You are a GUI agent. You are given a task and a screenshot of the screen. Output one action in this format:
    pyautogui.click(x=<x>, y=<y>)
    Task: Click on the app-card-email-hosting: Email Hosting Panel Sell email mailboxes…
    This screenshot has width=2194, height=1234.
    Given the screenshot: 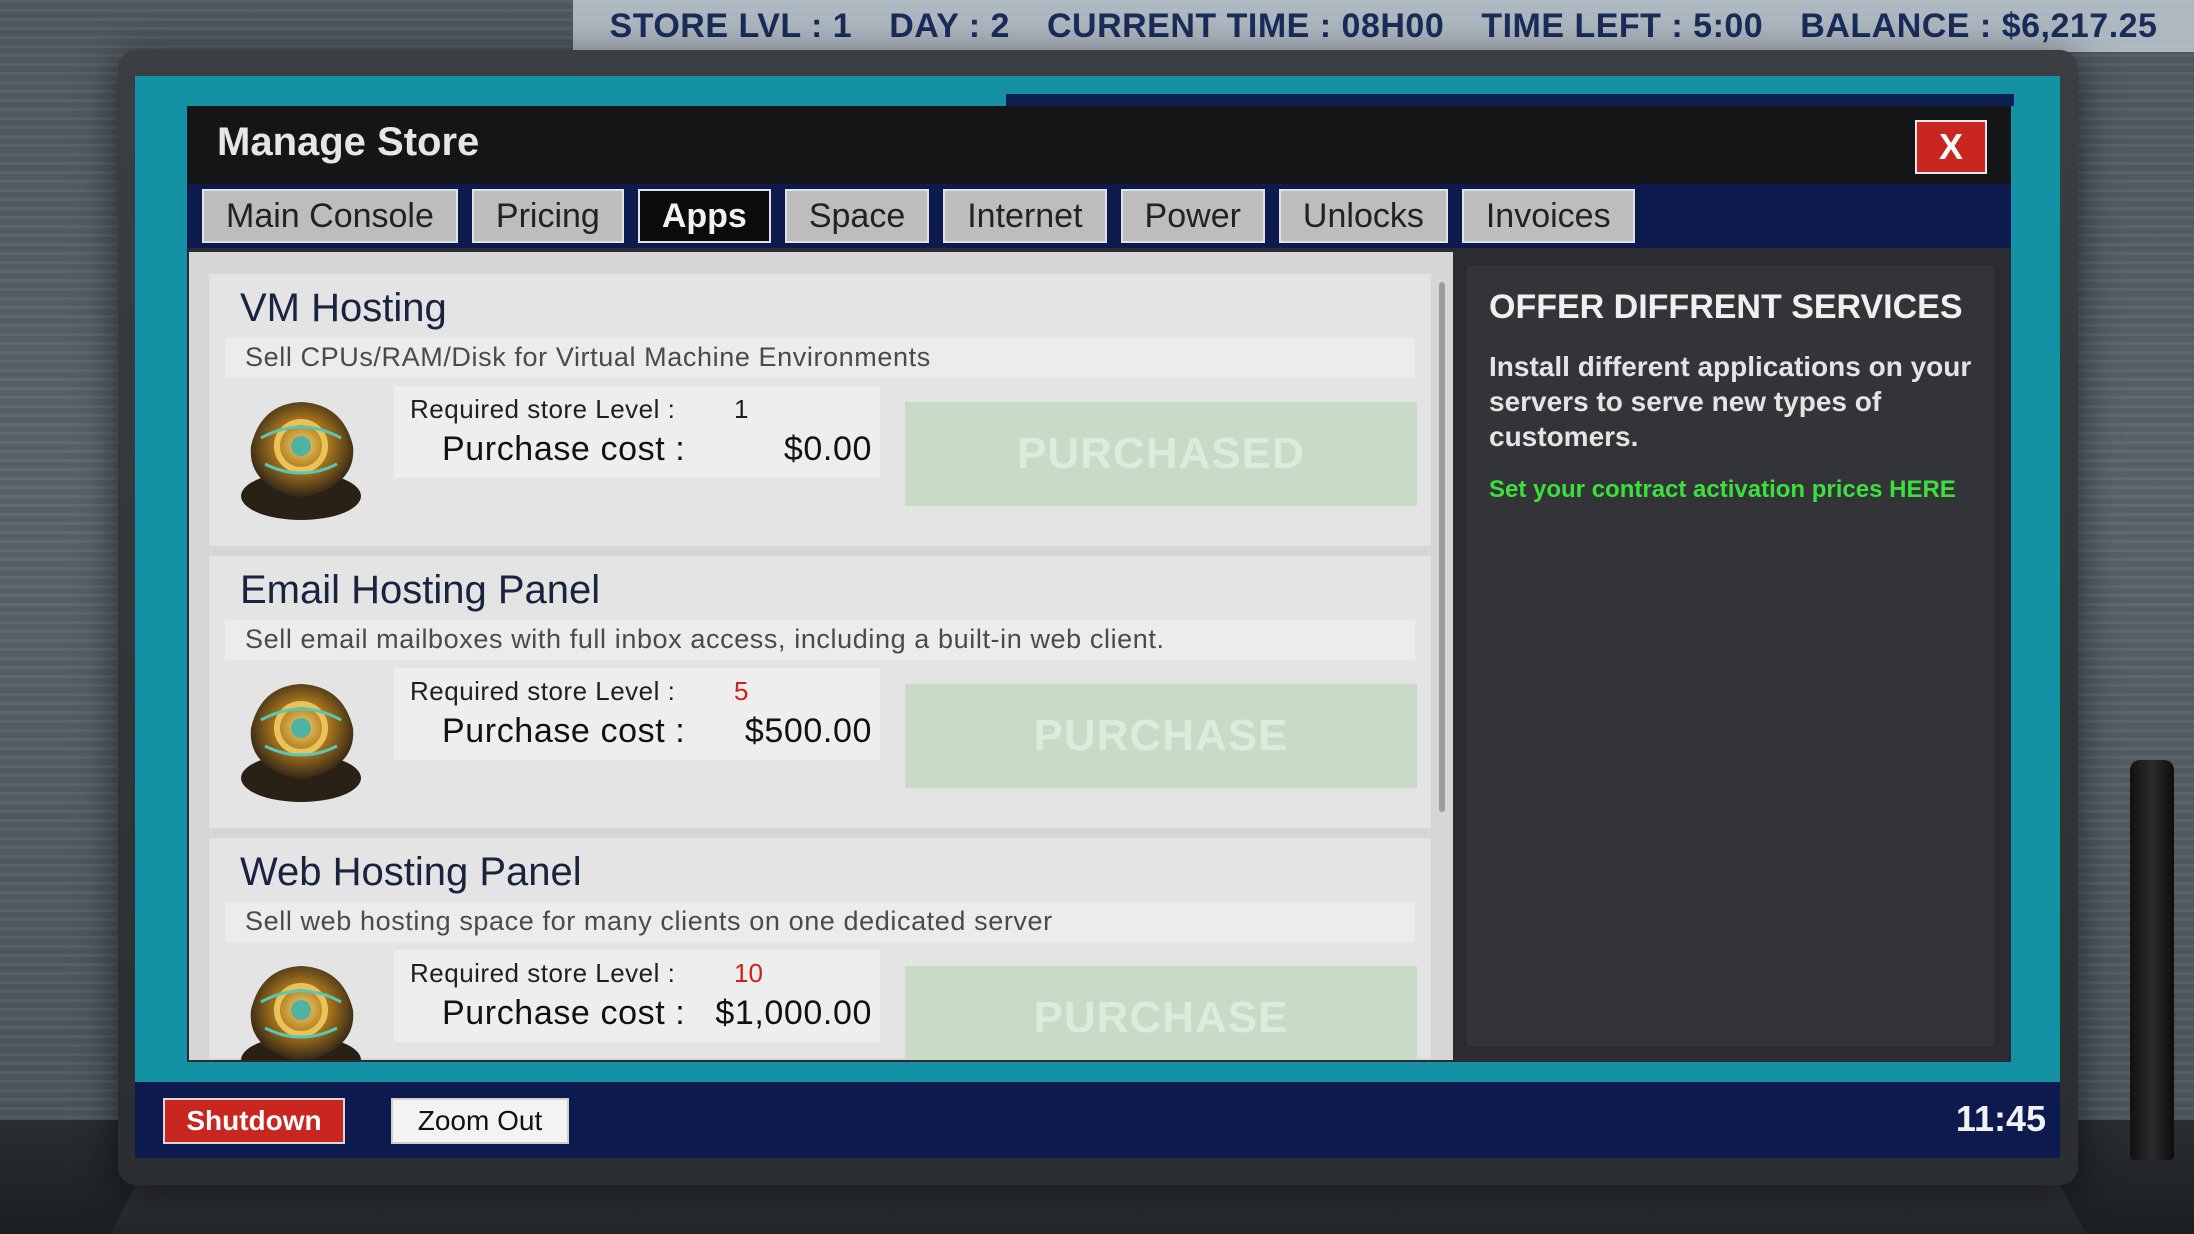 What is the action you would take?
    pyautogui.click(x=820, y=692)
    